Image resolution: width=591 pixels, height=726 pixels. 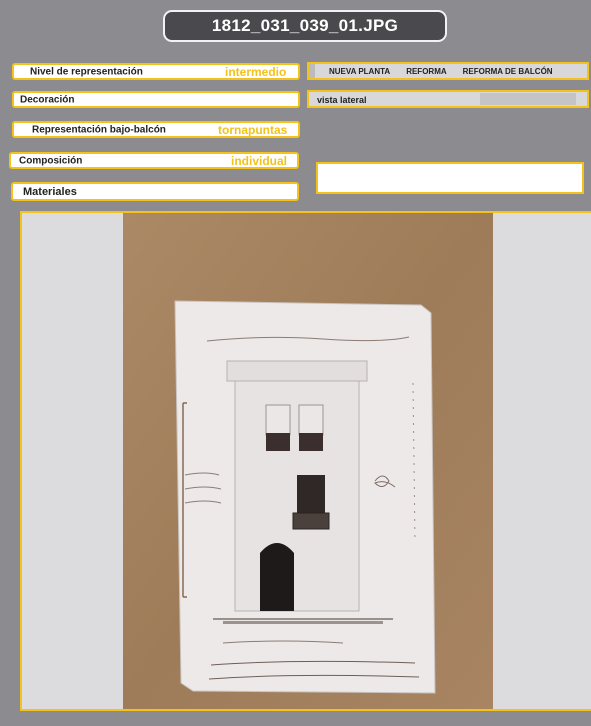 What do you see at coordinates (156, 99) in the screenshot?
I see `field-decoracion: Decoración` at bounding box center [156, 99].